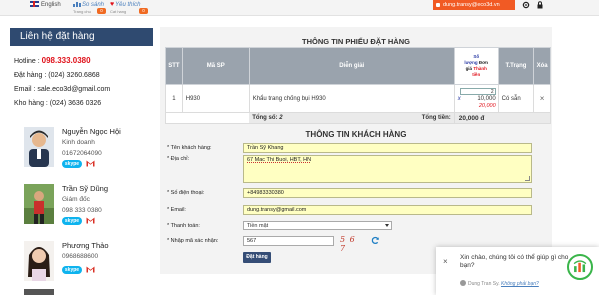  Describe the element at coordinates (540, 5) in the screenshot. I see `lock-icon` at that location.